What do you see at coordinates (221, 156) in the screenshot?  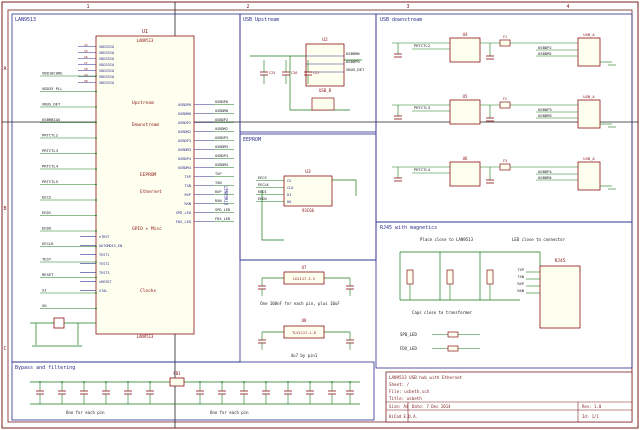 I see `u1-right-net-label: USBDP4` at bounding box center [221, 156].